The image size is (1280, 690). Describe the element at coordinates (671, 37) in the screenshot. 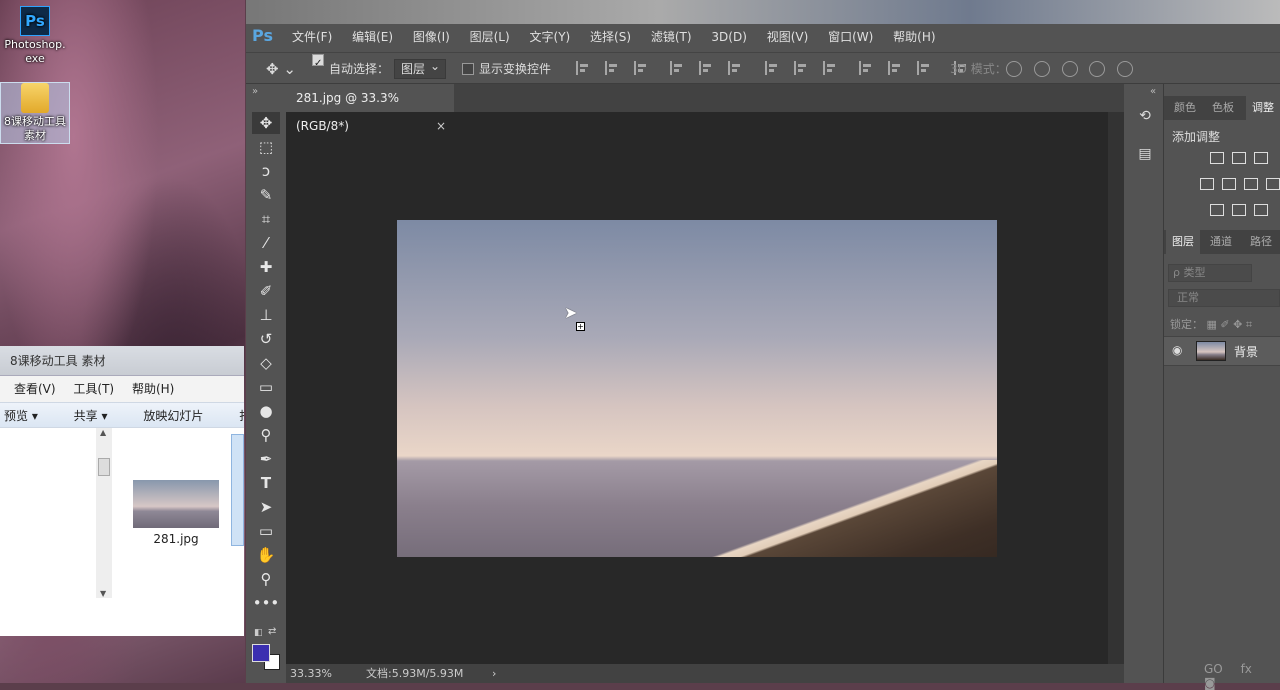

I see `menu-filter: 滤镜(T)` at that location.